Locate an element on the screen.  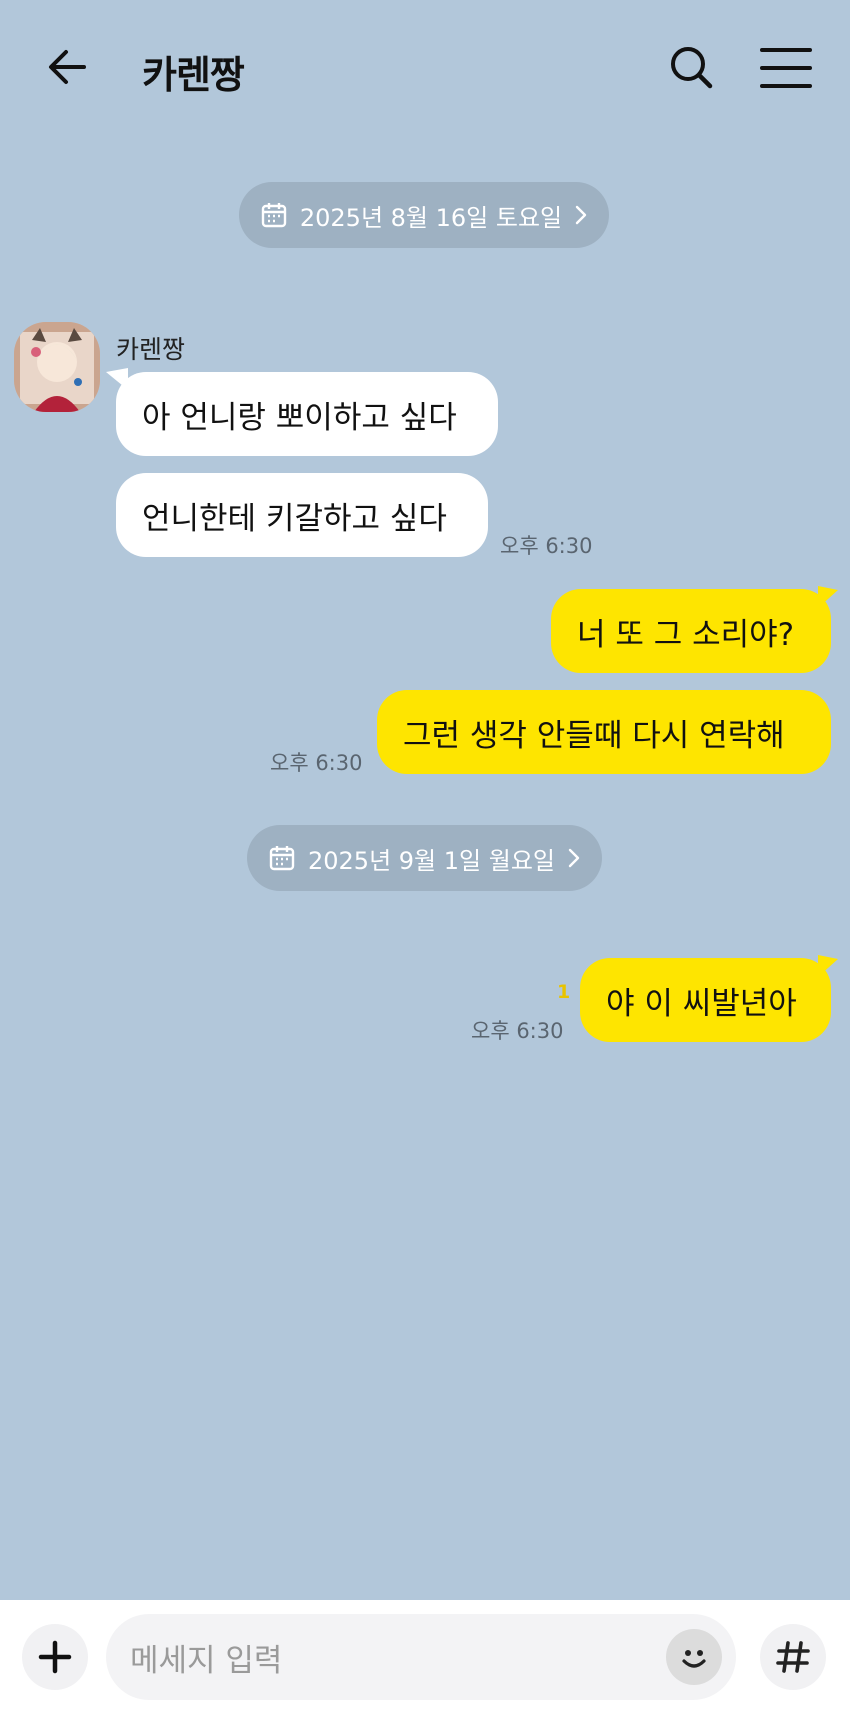
hashtag-button is located at coordinates (793, 1657).